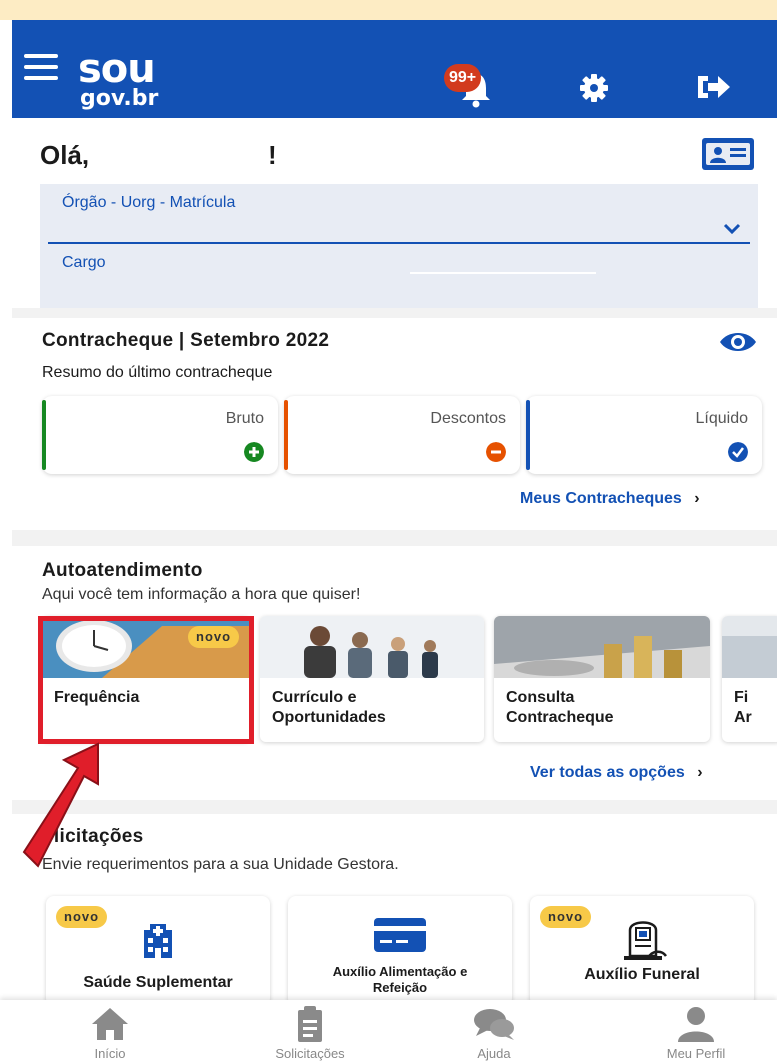 The width and height of the screenshot is (777, 1063). I want to click on deductions-label: Descontos, so click(468, 418).